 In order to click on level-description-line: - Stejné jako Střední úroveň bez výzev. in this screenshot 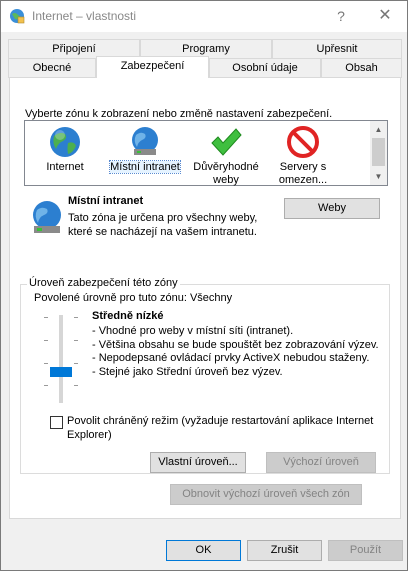, I will do `click(187, 371)`.